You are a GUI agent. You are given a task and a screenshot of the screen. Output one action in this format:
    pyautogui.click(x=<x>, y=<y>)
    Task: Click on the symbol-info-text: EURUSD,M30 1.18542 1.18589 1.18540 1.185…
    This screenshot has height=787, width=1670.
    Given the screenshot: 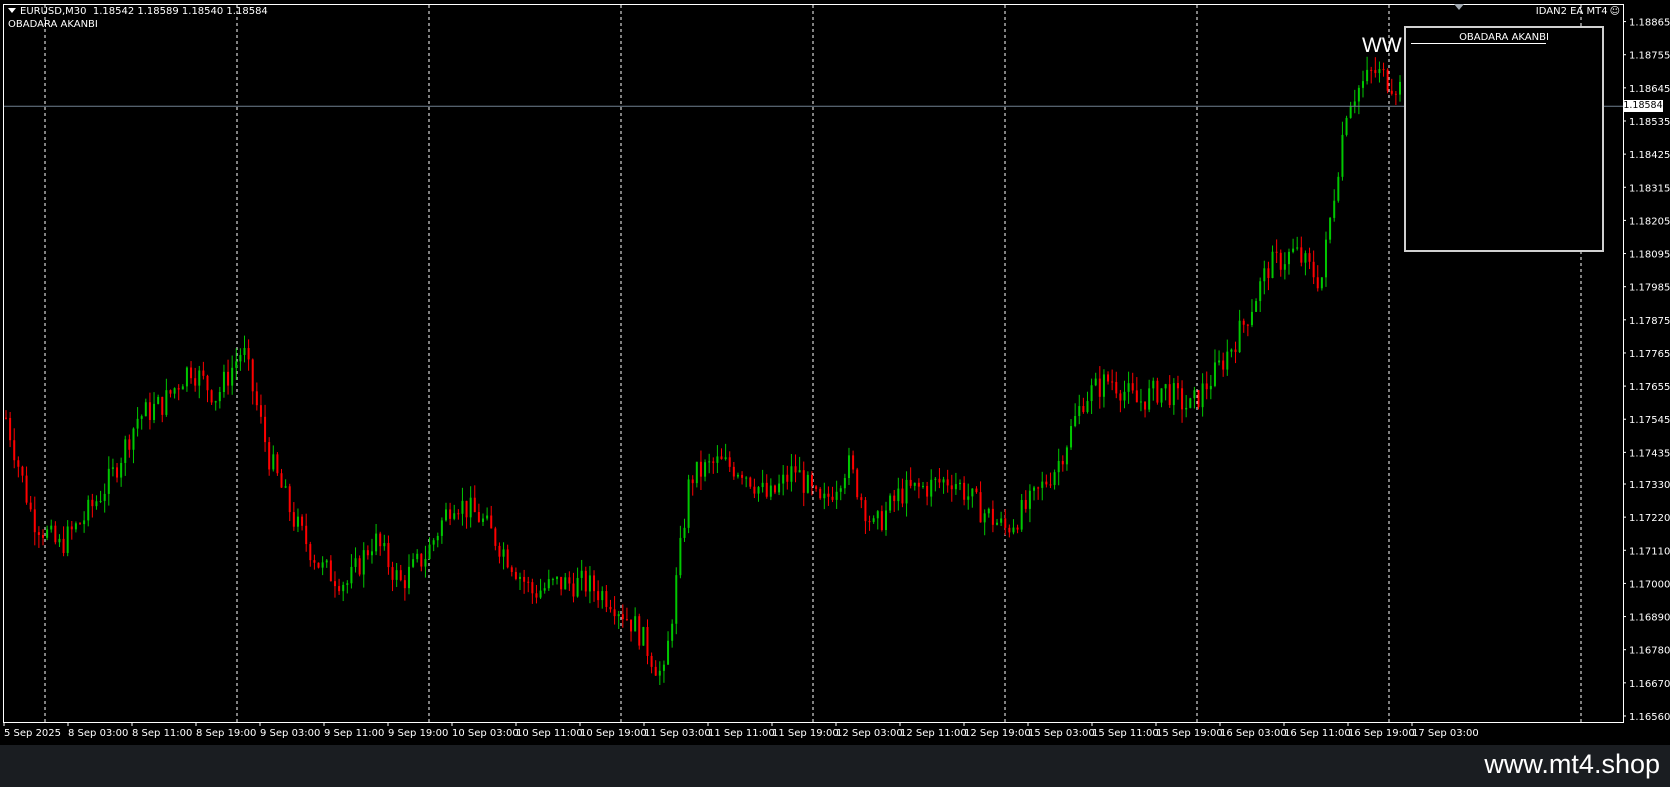 What is the action you would take?
    pyautogui.click(x=144, y=11)
    